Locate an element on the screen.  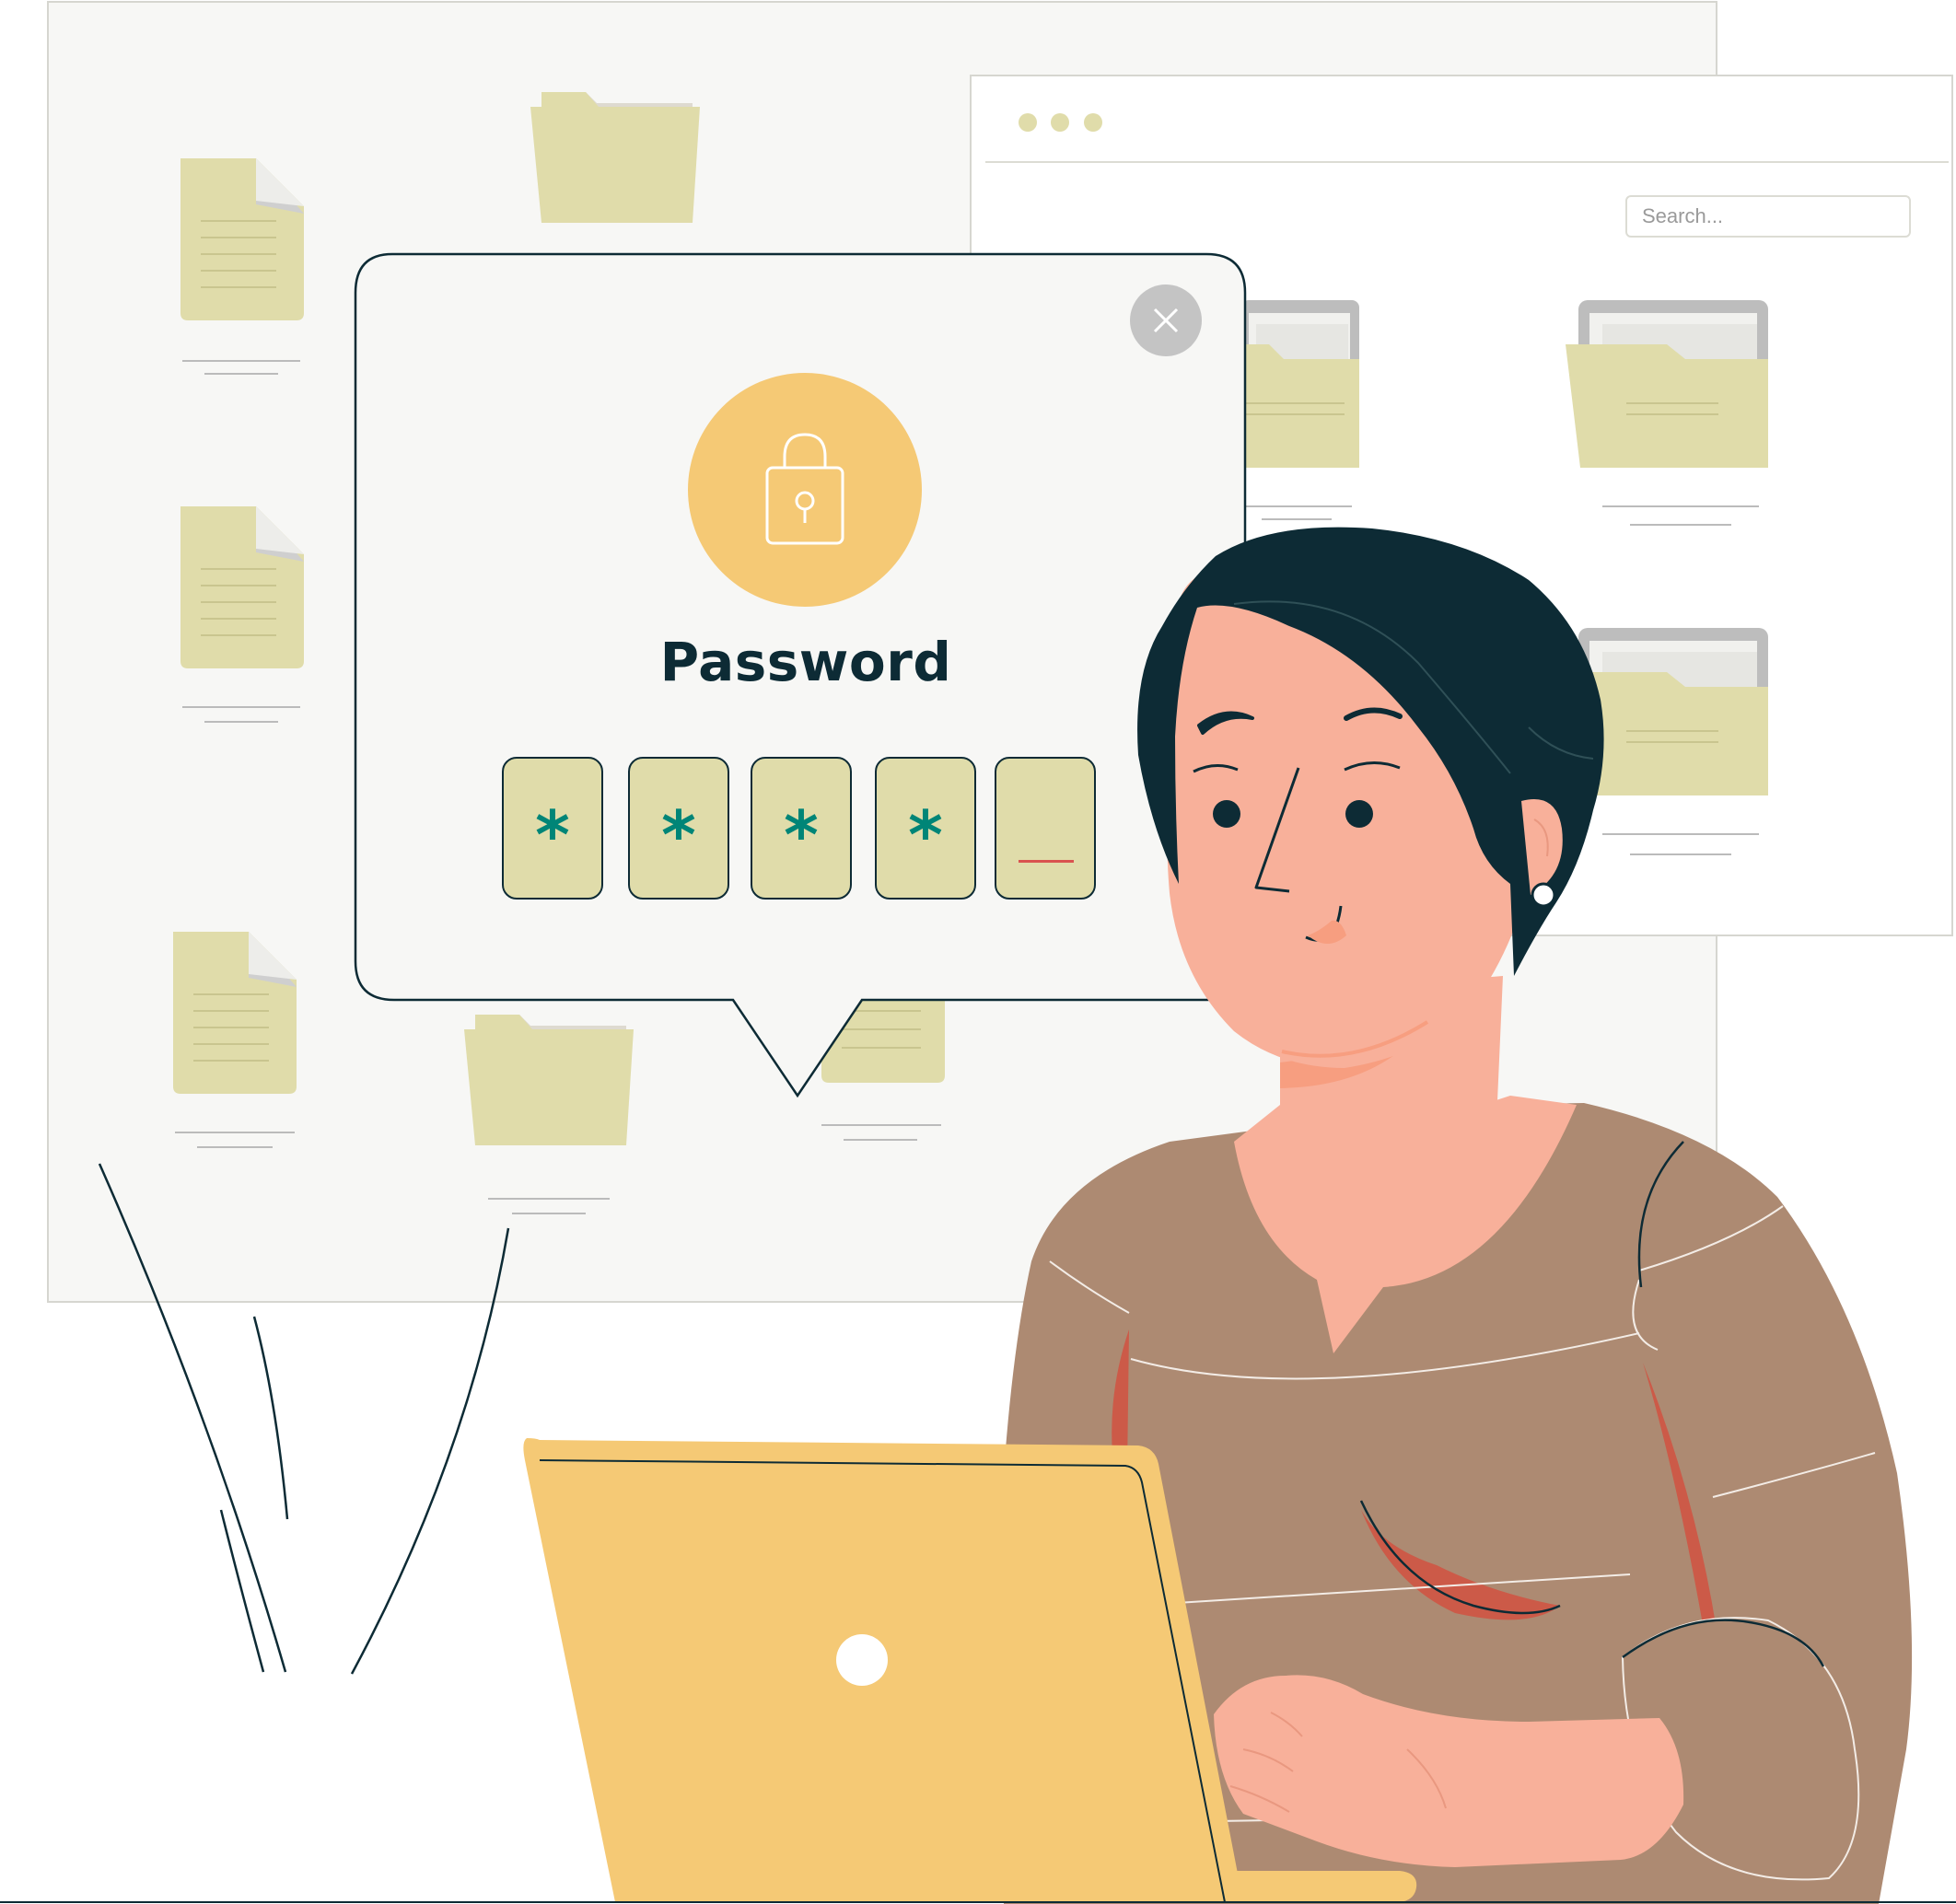
folder-icon is located at coordinates (615, 157).